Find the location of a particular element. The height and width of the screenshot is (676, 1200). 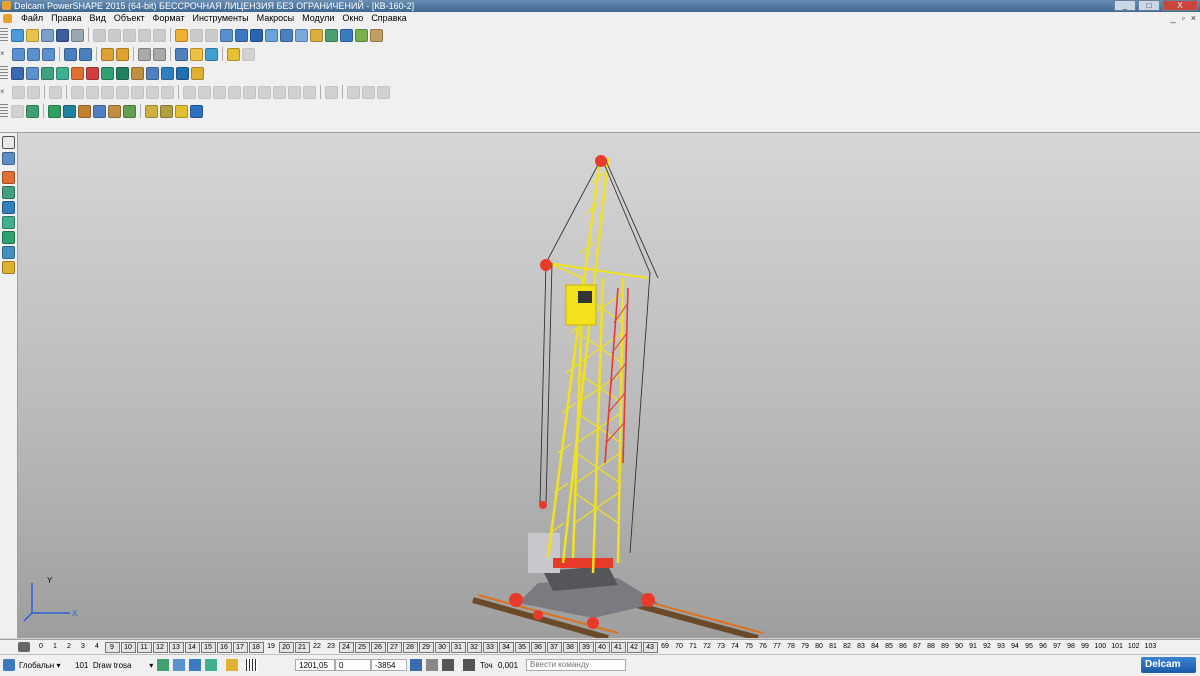

level-tab: 89 is located at coordinates (945, 647).